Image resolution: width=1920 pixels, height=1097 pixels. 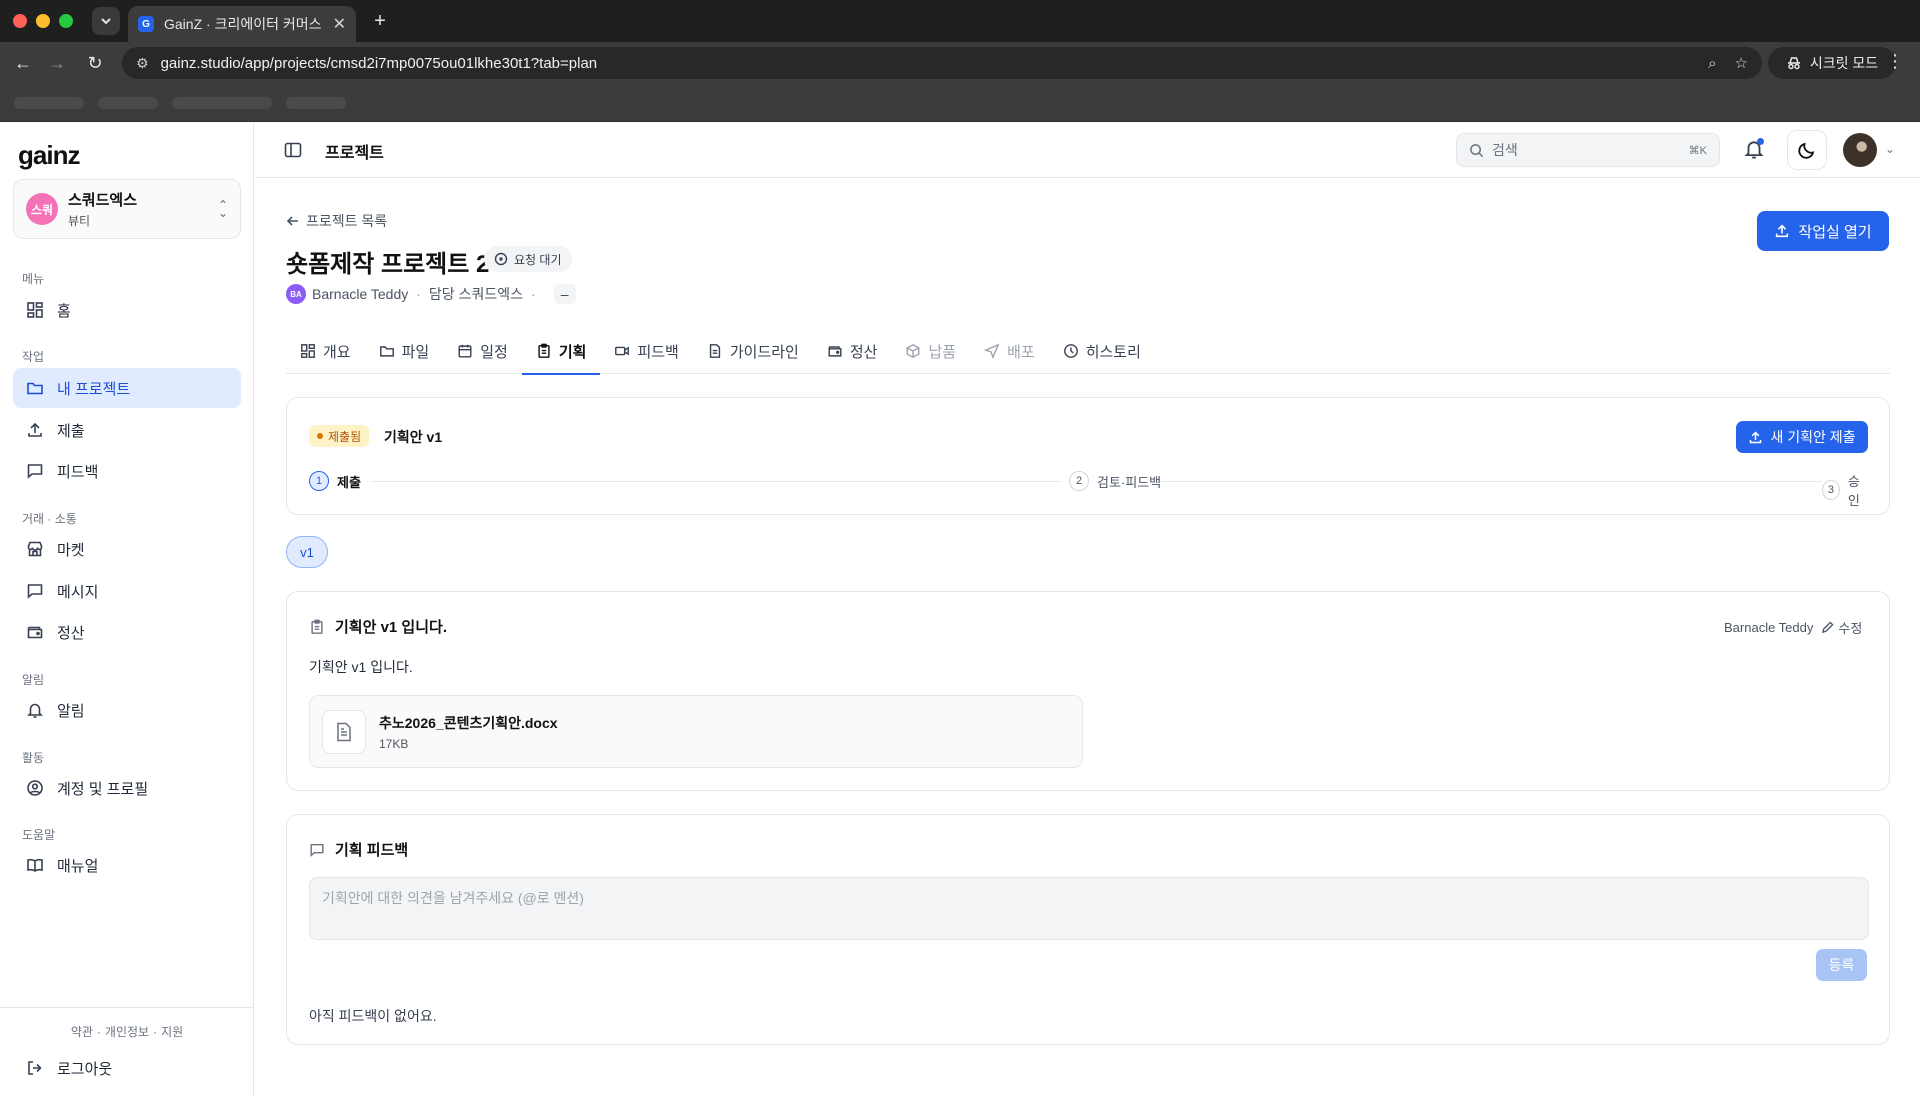 I want to click on section-label-help: 도움말, so click(x=39, y=835).